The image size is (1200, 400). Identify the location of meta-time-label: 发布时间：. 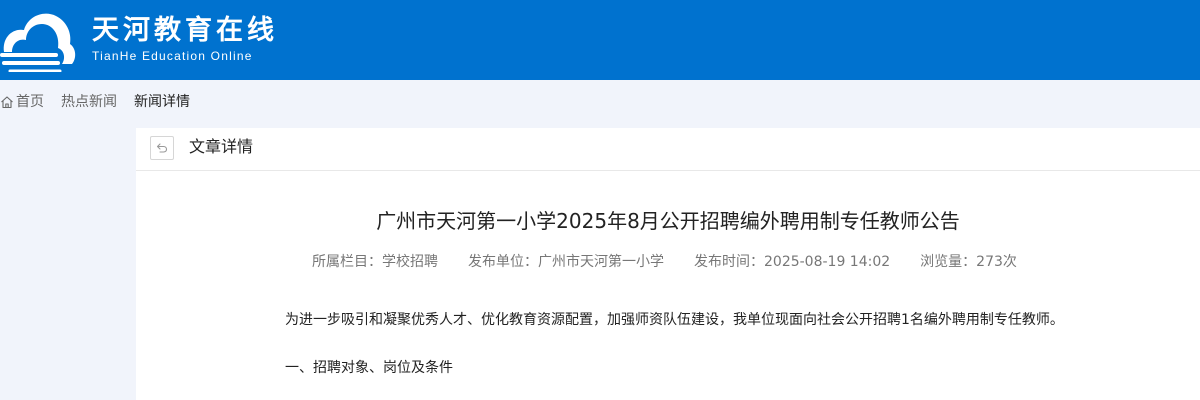
(729, 262).